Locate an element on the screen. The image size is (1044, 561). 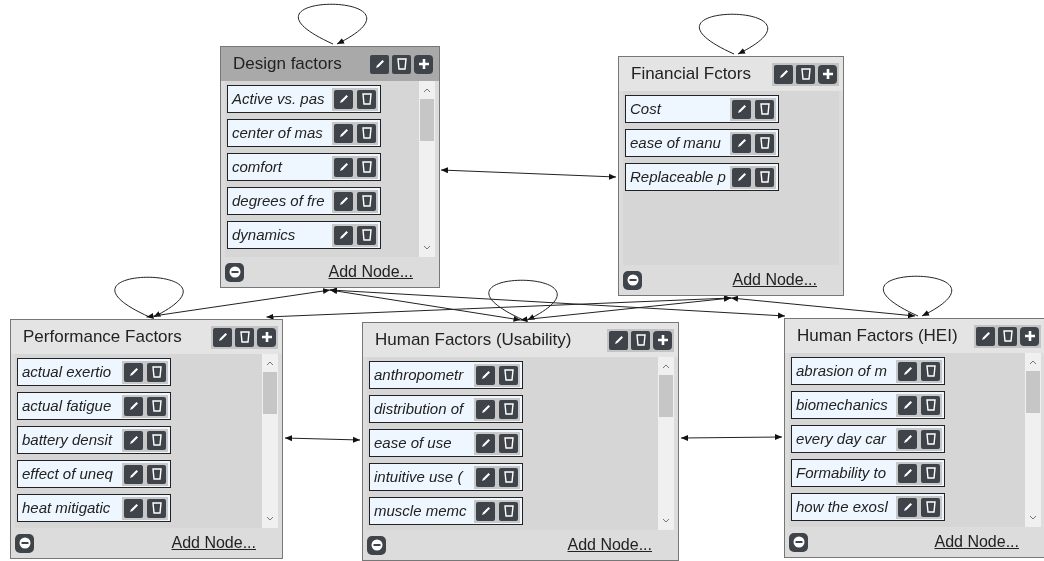
list-item: actual exertio is located at coordinates (94, 372).